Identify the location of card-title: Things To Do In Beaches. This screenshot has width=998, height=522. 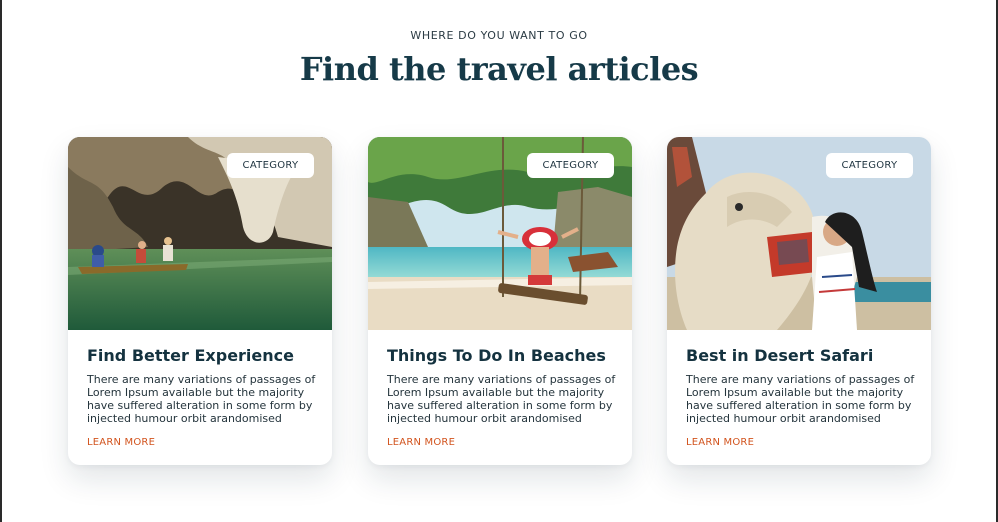
(496, 355).